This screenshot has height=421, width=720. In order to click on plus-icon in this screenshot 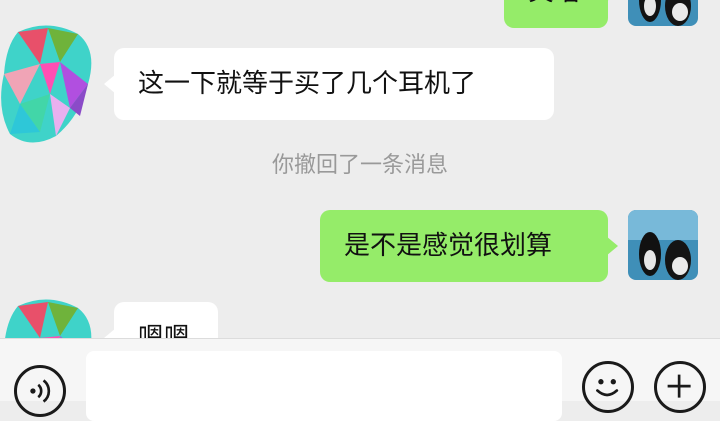, I will do `click(679, 386)`.